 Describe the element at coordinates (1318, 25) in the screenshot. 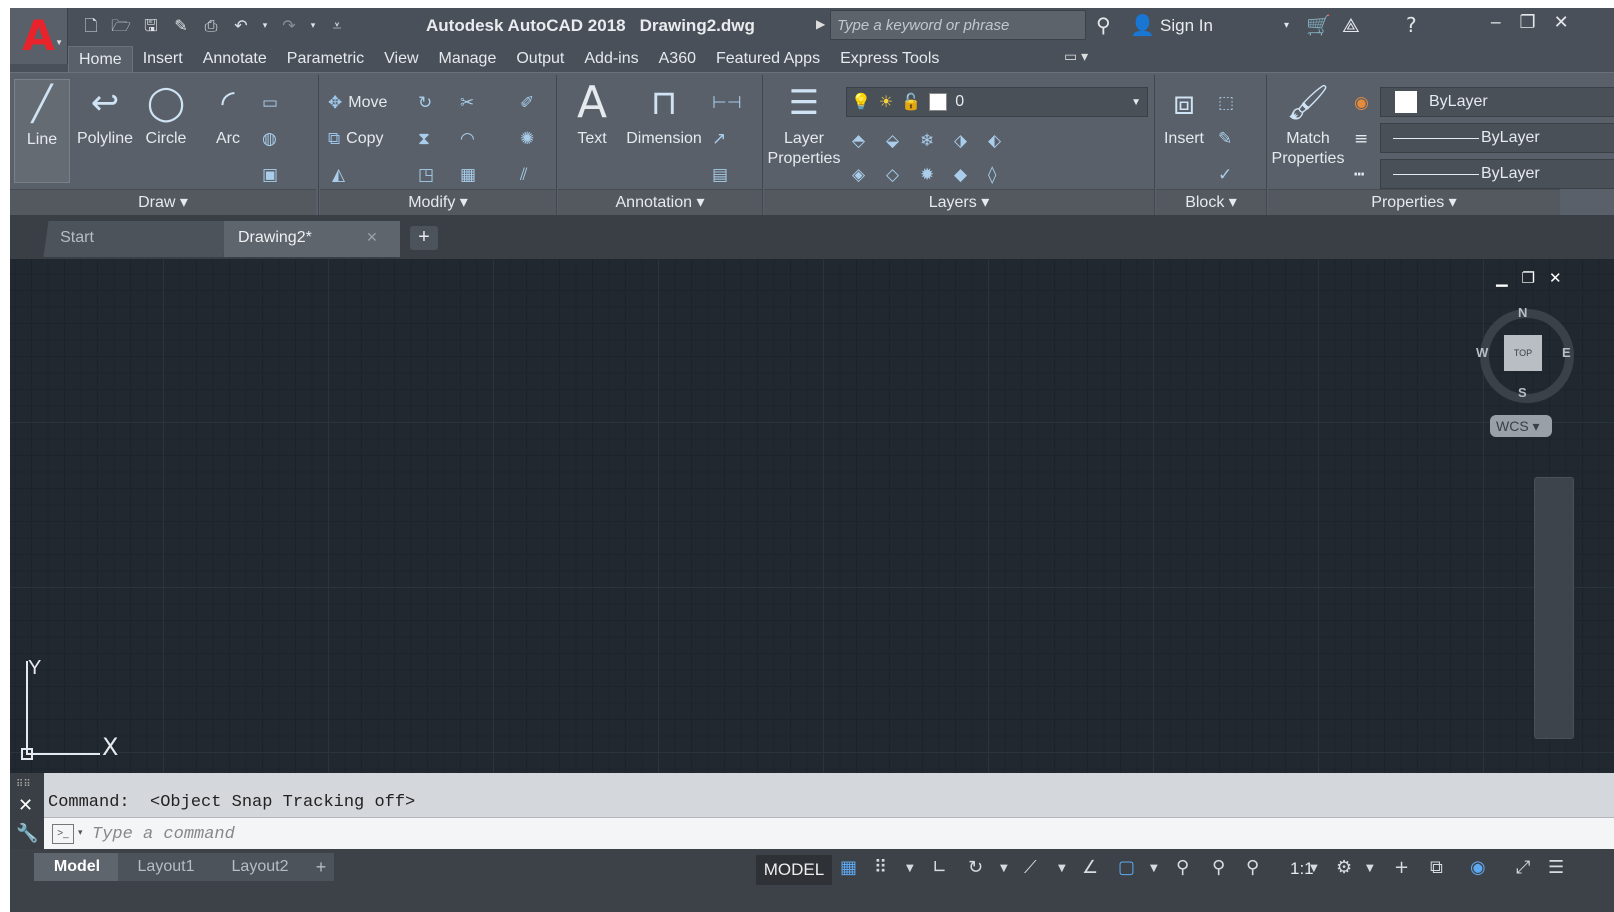

I see `cart-icon: 🛒` at that location.